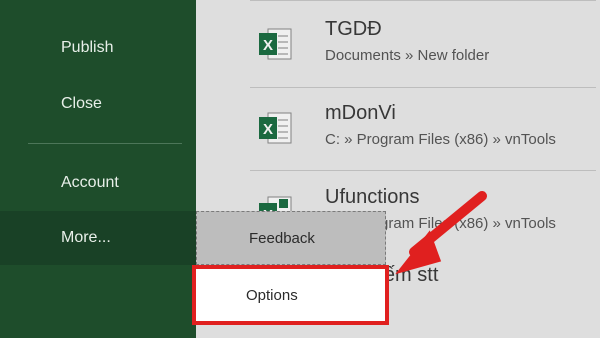 Image resolution: width=600 pixels, height=338 pixels. What do you see at coordinates (98, 14) in the screenshot?
I see `sidebar-item-partial` at bounding box center [98, 14].